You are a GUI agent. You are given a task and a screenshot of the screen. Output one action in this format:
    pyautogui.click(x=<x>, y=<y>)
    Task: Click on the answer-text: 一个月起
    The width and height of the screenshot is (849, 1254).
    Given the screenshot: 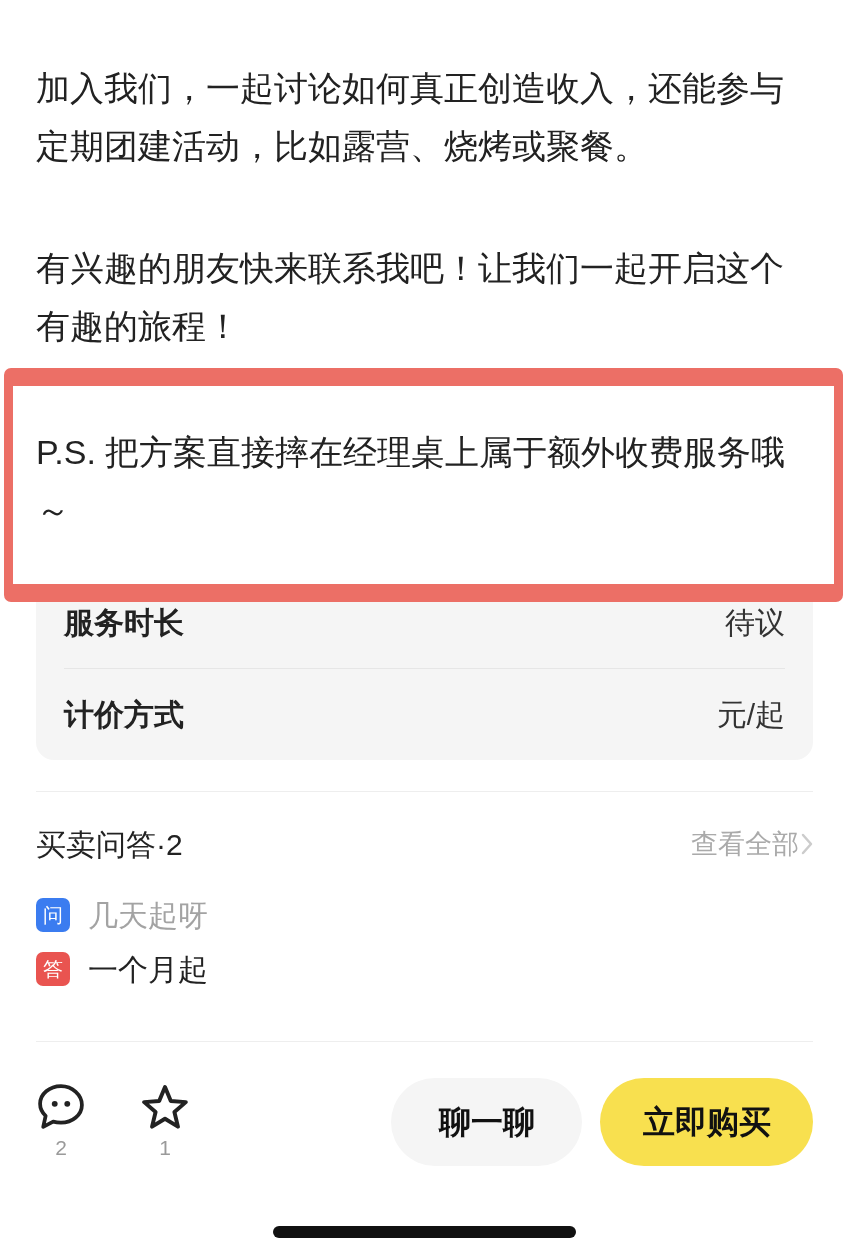 What is the action you would take?
    pyautogui.click(x=148, y=969)
    